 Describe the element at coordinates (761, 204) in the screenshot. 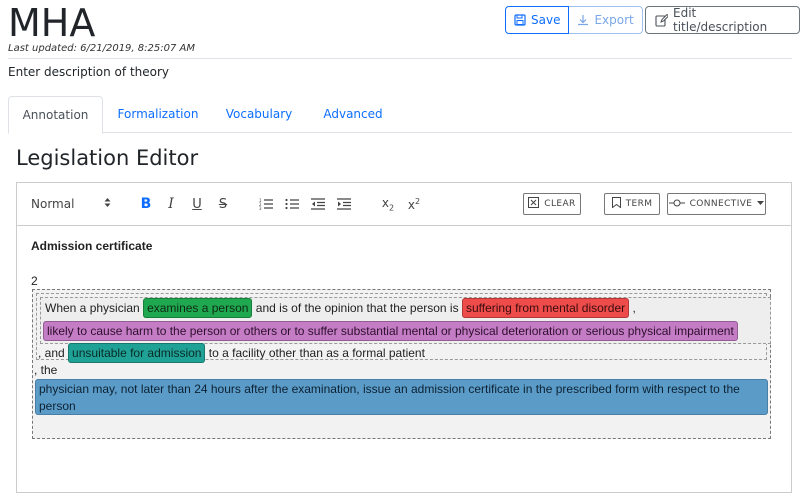

I see `caret-down-icon` at that location.